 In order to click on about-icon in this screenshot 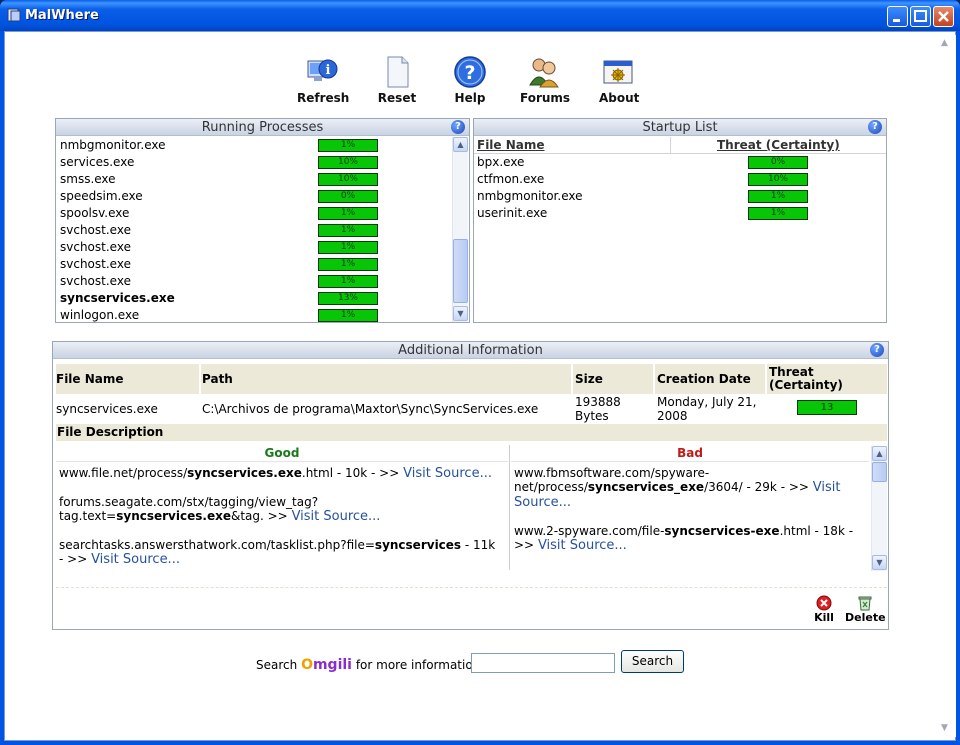, I will do `click(618, 72)`.